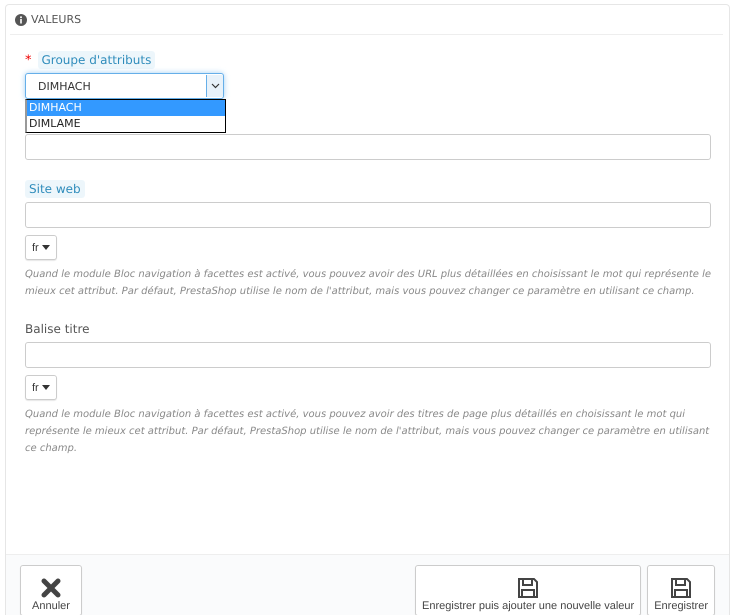 The height and width of the screenshot is (615, 735). What do you see at coordinates (368, 283) in the screenshot?
I see `help-text: Quand le module Bloc navigation à facettes est activé, vous pouvez avoir des URL plus détaillées en choisissant le mot qui représente le mieux cet attribut. Par défaut, PrestaShop utilise le nom de l'attribut, mais vous pouvez changer ce paramètre en utilisant ce champ.` at bounding box center [368, 283].